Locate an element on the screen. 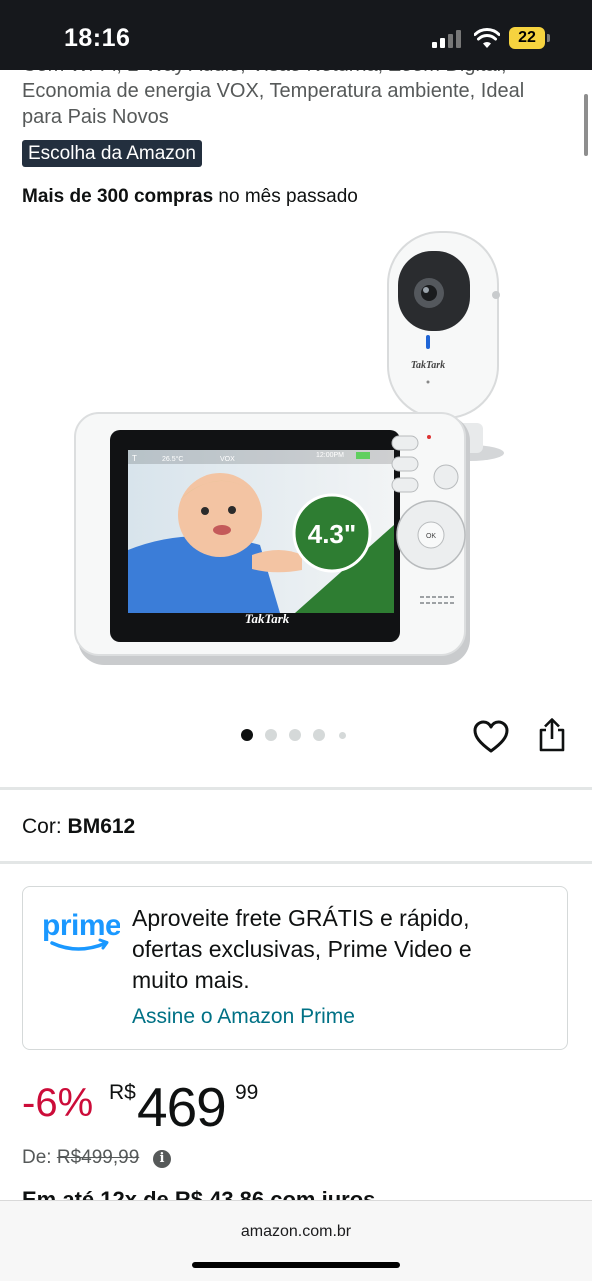 This screenshot has height=1281, width=592. color-variant-row: Cor: BM612 is located at coordinates (78, 827).